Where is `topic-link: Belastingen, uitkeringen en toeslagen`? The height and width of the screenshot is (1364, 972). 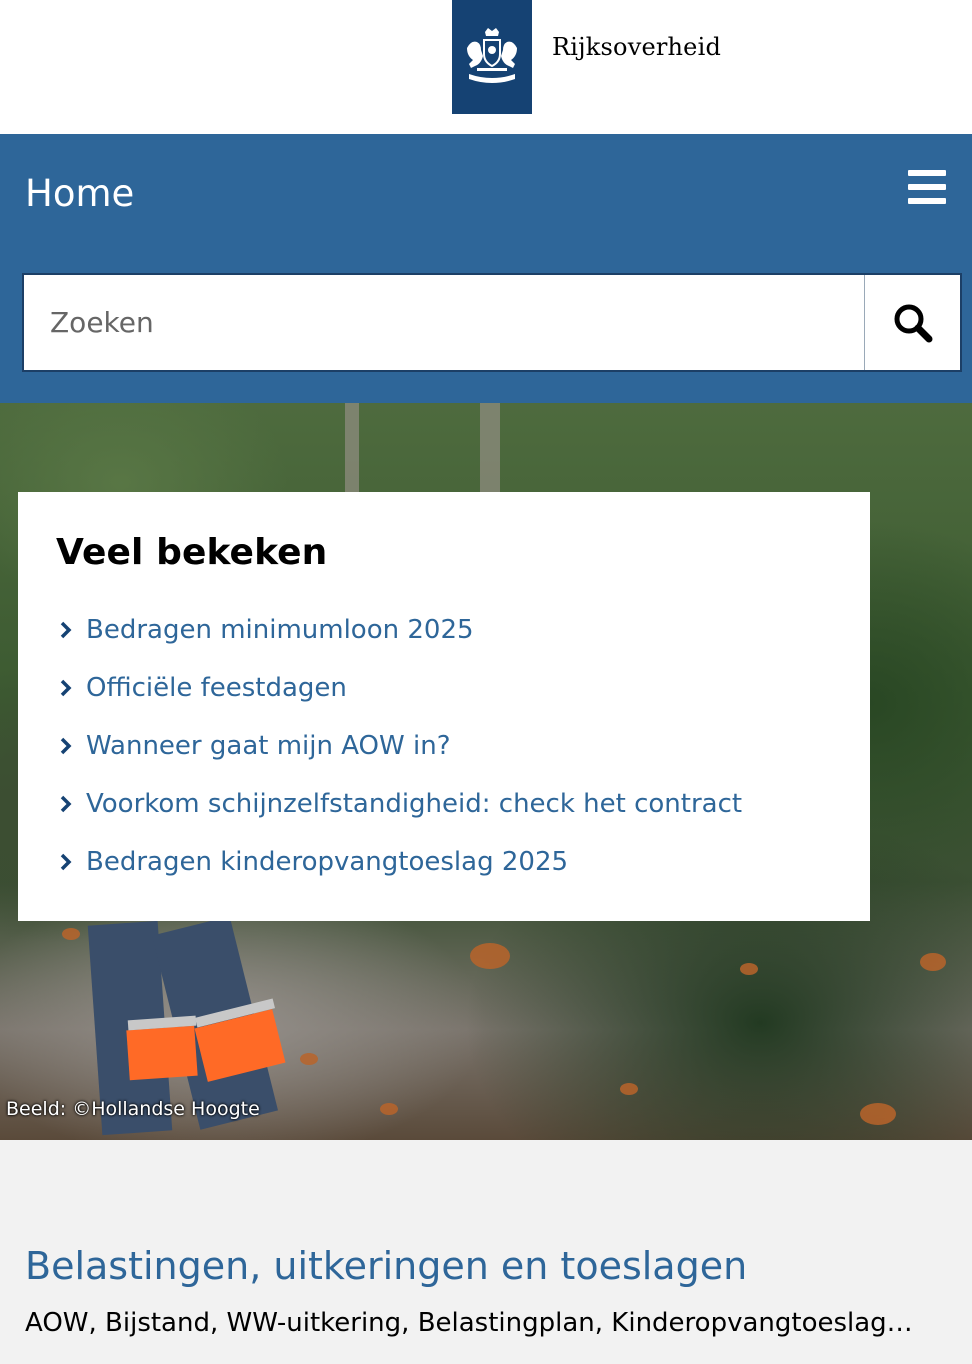 topic-link: Belastingen, uitkeringen en toeslagen is located at coordinates (386, 1266).